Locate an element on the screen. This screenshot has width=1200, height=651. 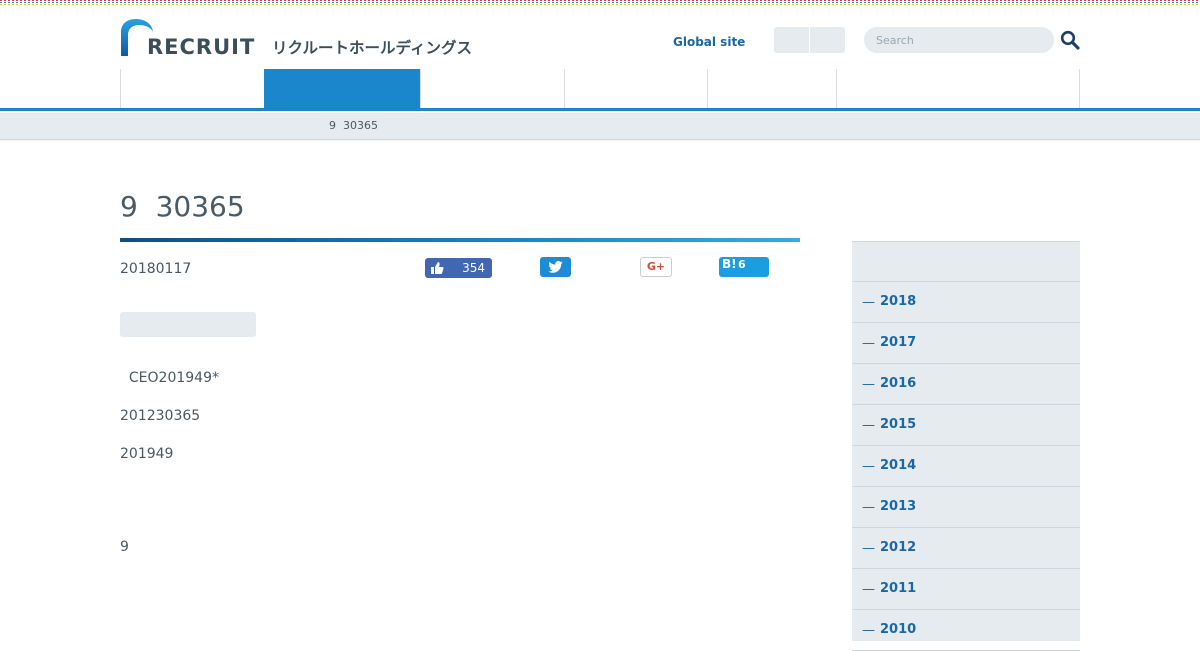
archive-year-label: 2012 is located at coordinates (898, 547).